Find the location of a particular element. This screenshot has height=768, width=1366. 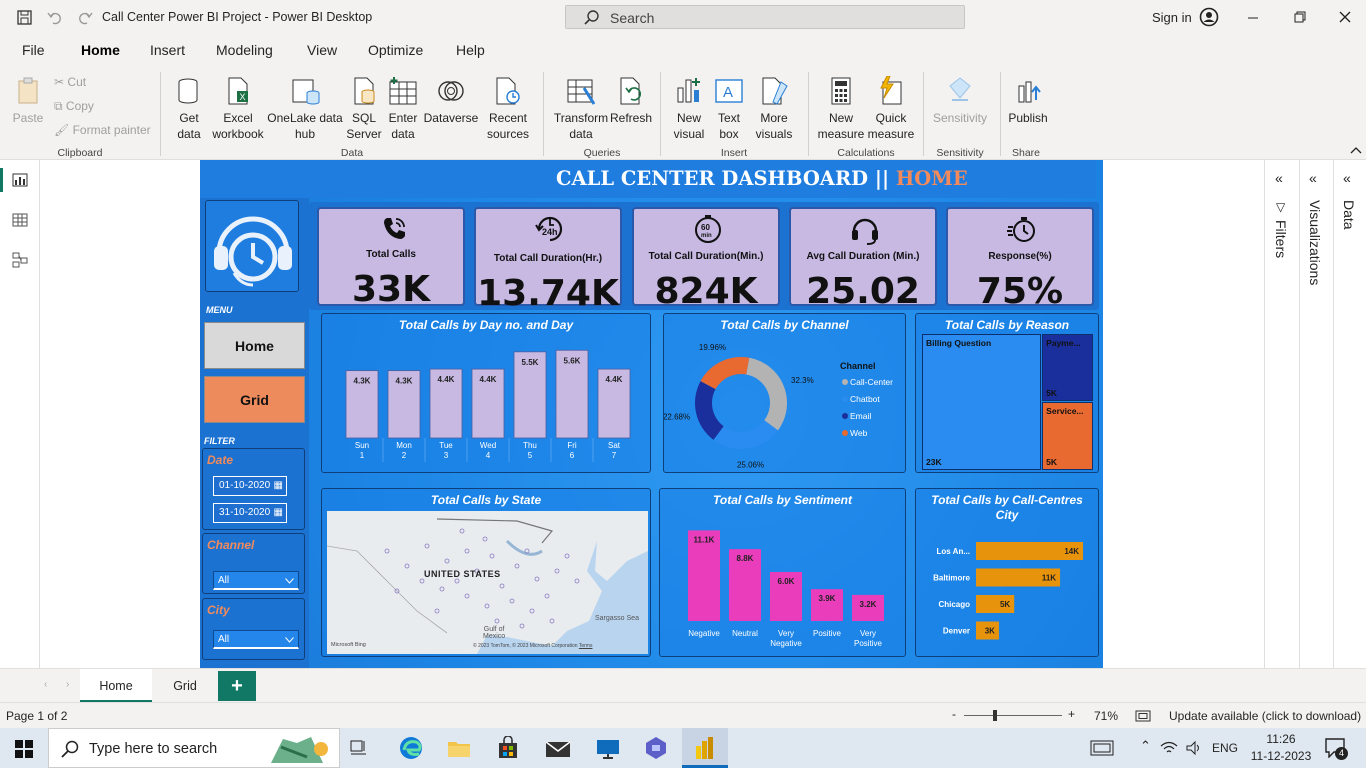

phone-icon is located at coordinates (394, 228).